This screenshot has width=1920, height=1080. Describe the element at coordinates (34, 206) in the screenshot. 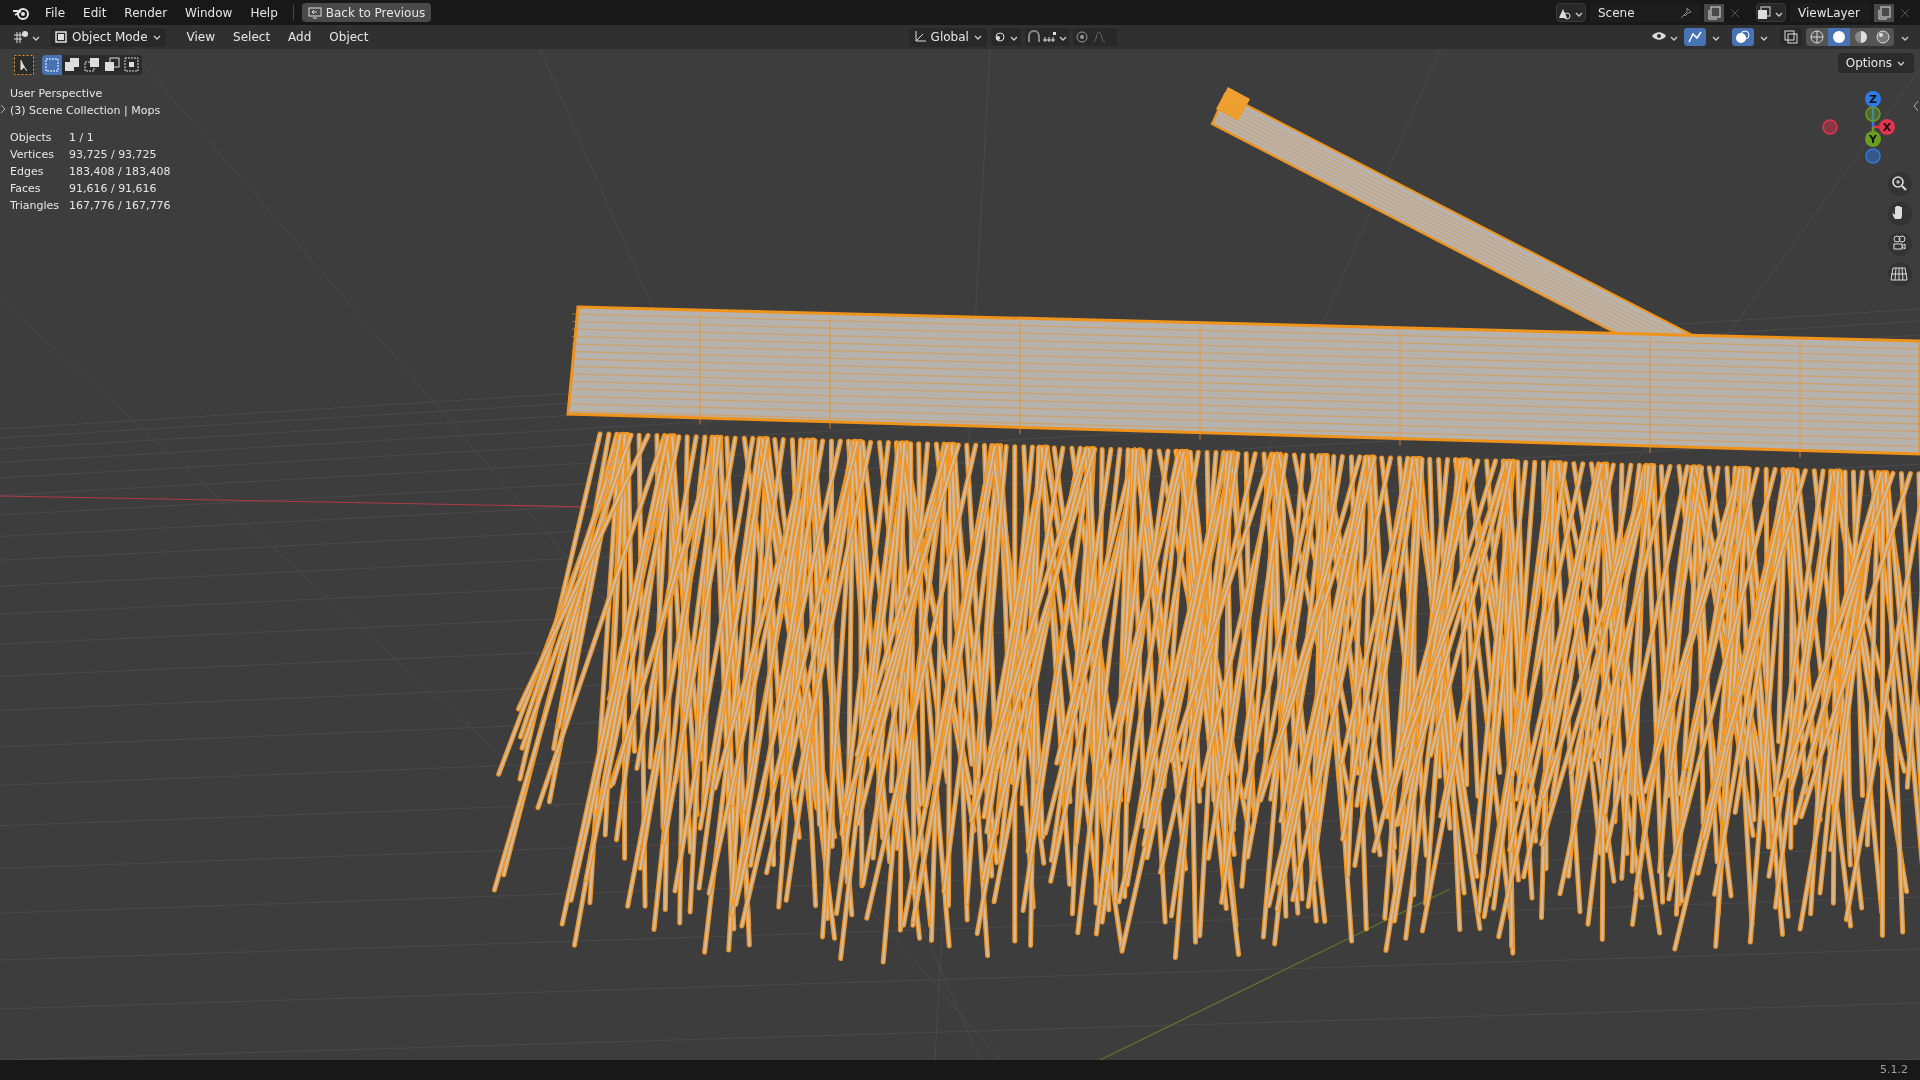

I see `stat-label: Triangles` at that location.